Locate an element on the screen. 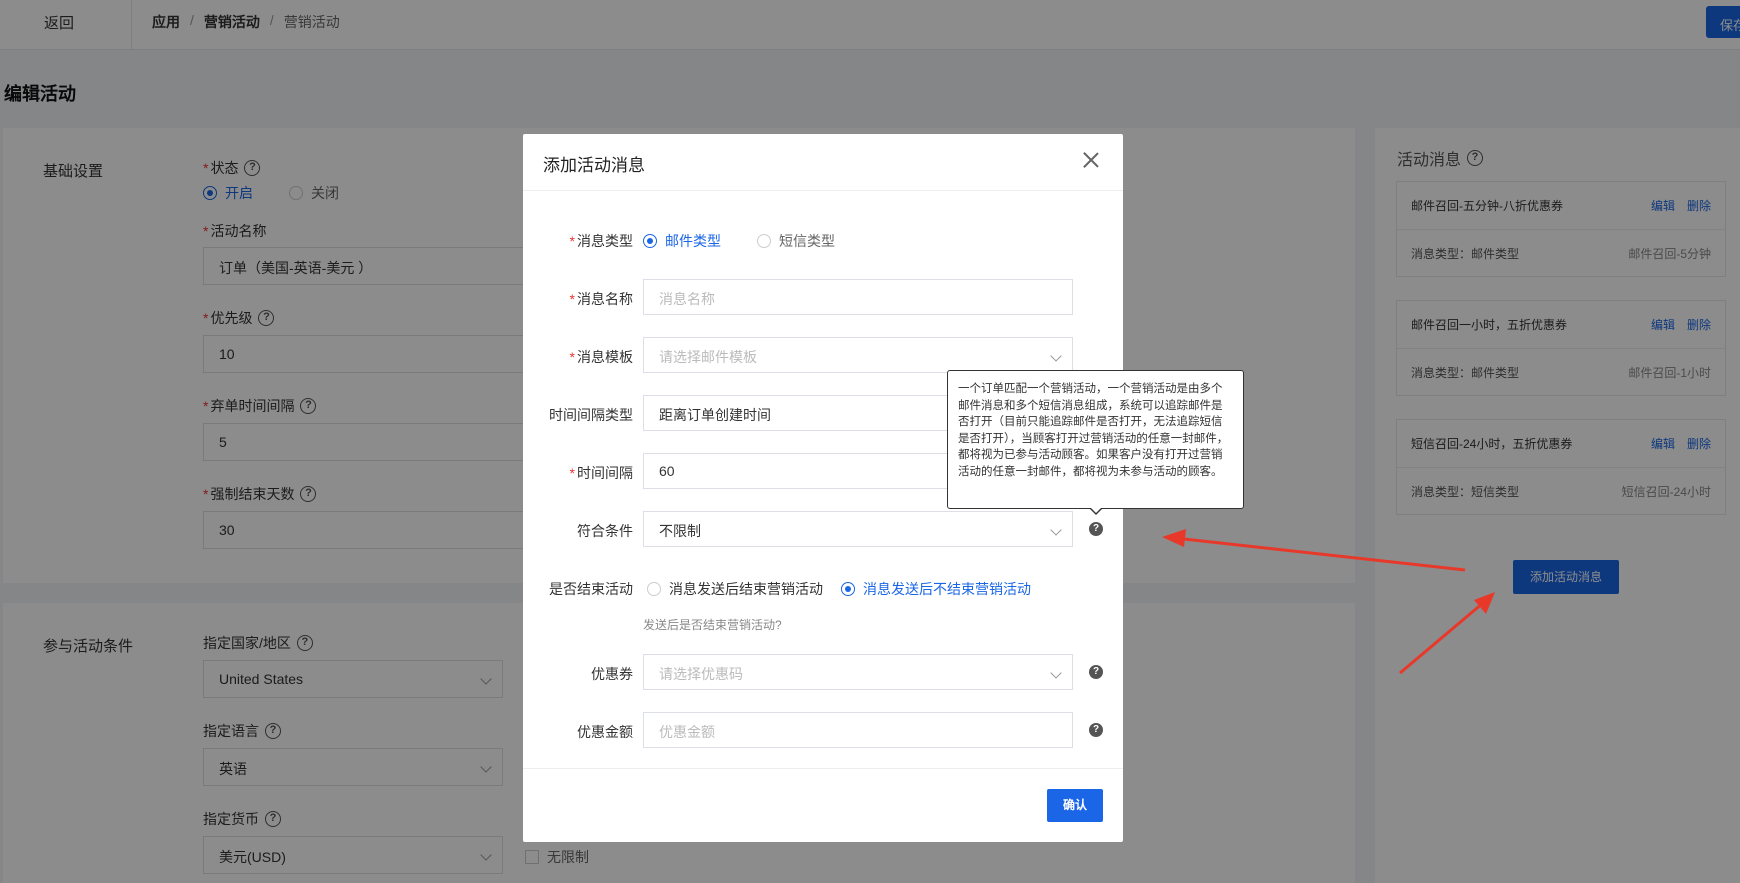 This screenshot has width=1740, height=883. discount-amount-input: 优惠金额 is located at coordinates (858, 730).